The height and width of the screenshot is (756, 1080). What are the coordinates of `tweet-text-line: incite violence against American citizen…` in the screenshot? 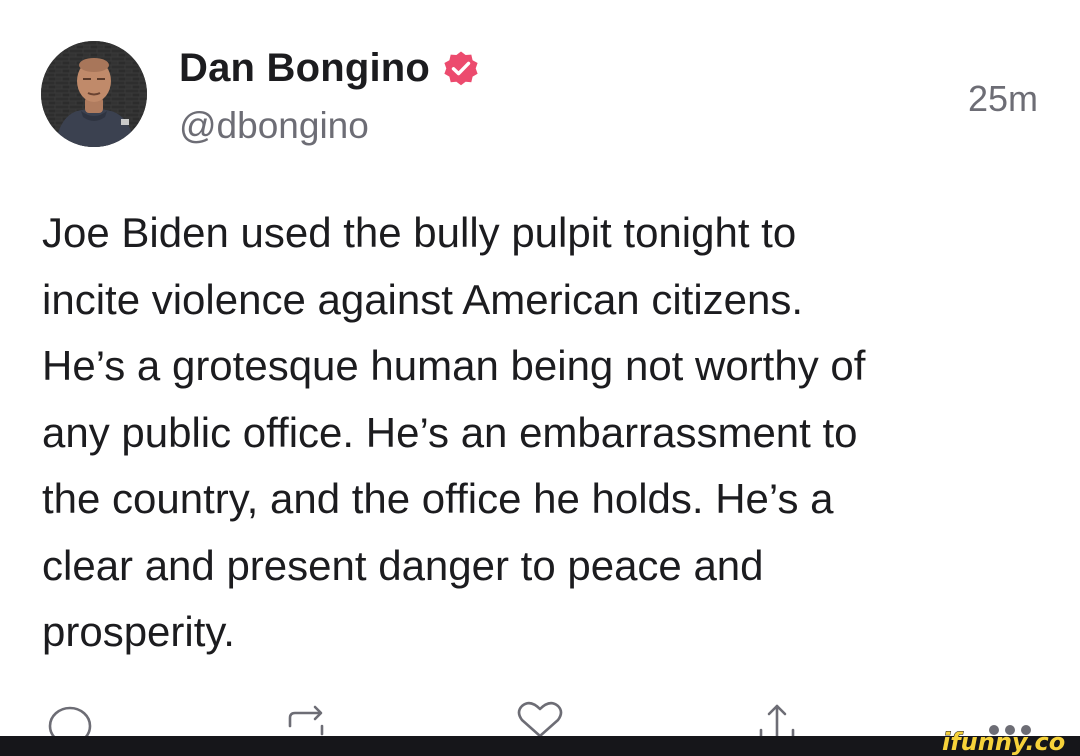 It's located at (423, 299).